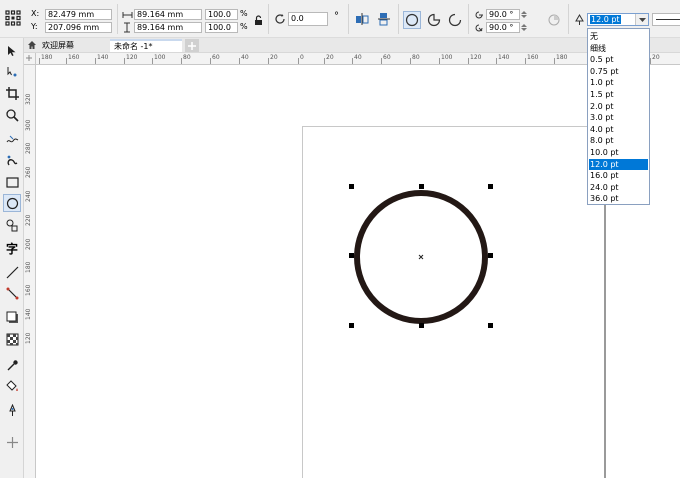  What do you see at coordinates (78, 14) in the screenshot?
I see `x-position-field: 82.479 mm` at bounding box center [78, 14].